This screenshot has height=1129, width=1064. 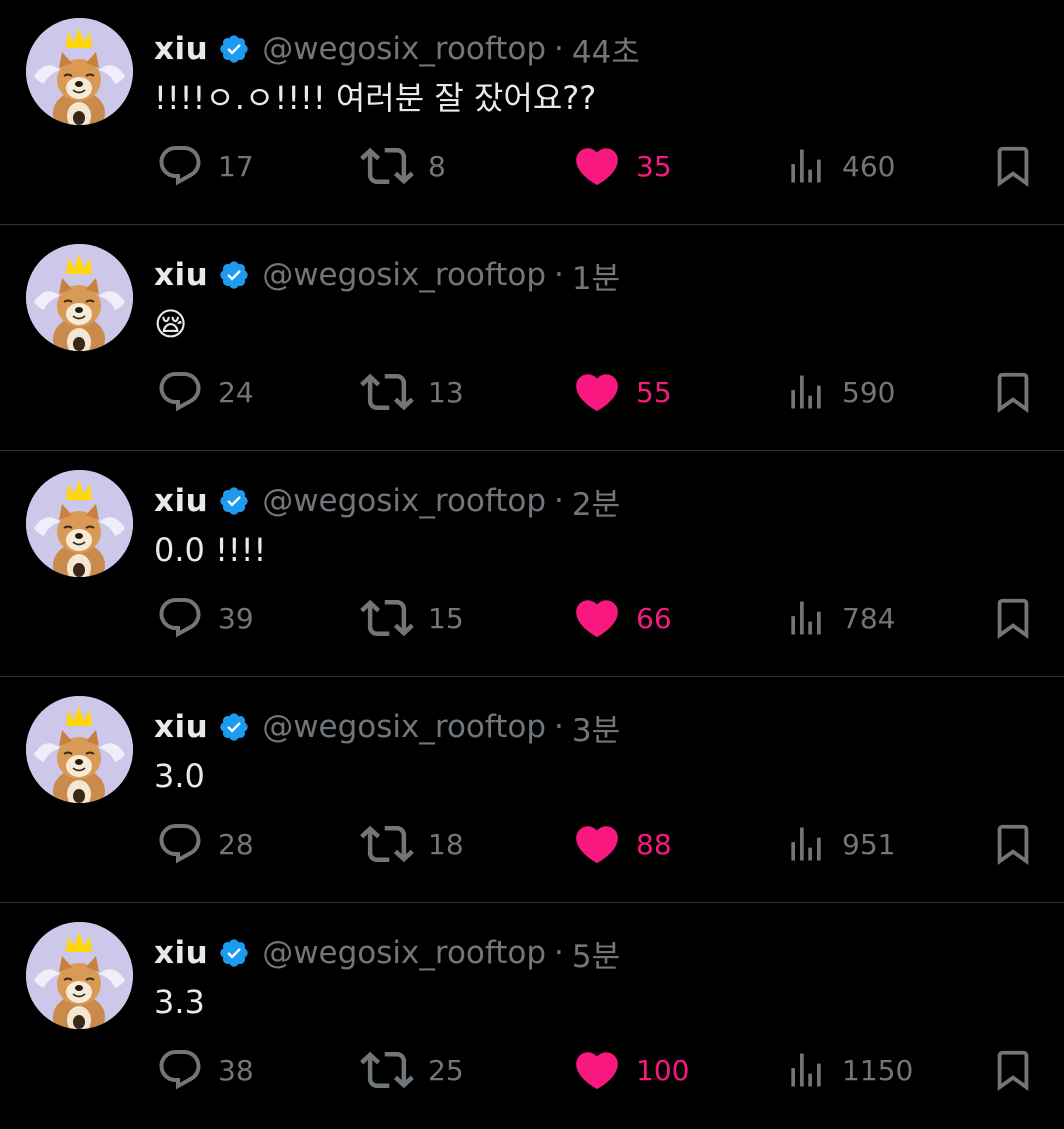 I want to click on tweet-header: xiu @wegosix_rooftop · 3분, so click(x=387, y=727).